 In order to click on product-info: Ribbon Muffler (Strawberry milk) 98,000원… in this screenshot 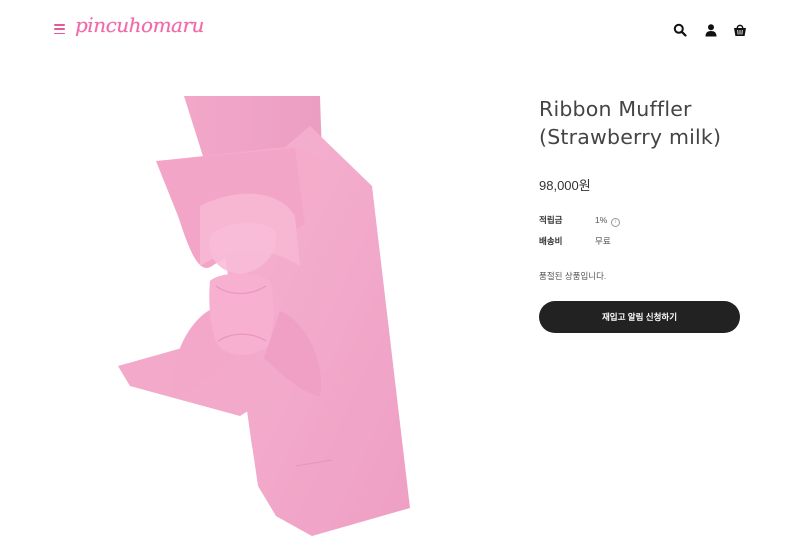, I will do `click(644, 214)`.